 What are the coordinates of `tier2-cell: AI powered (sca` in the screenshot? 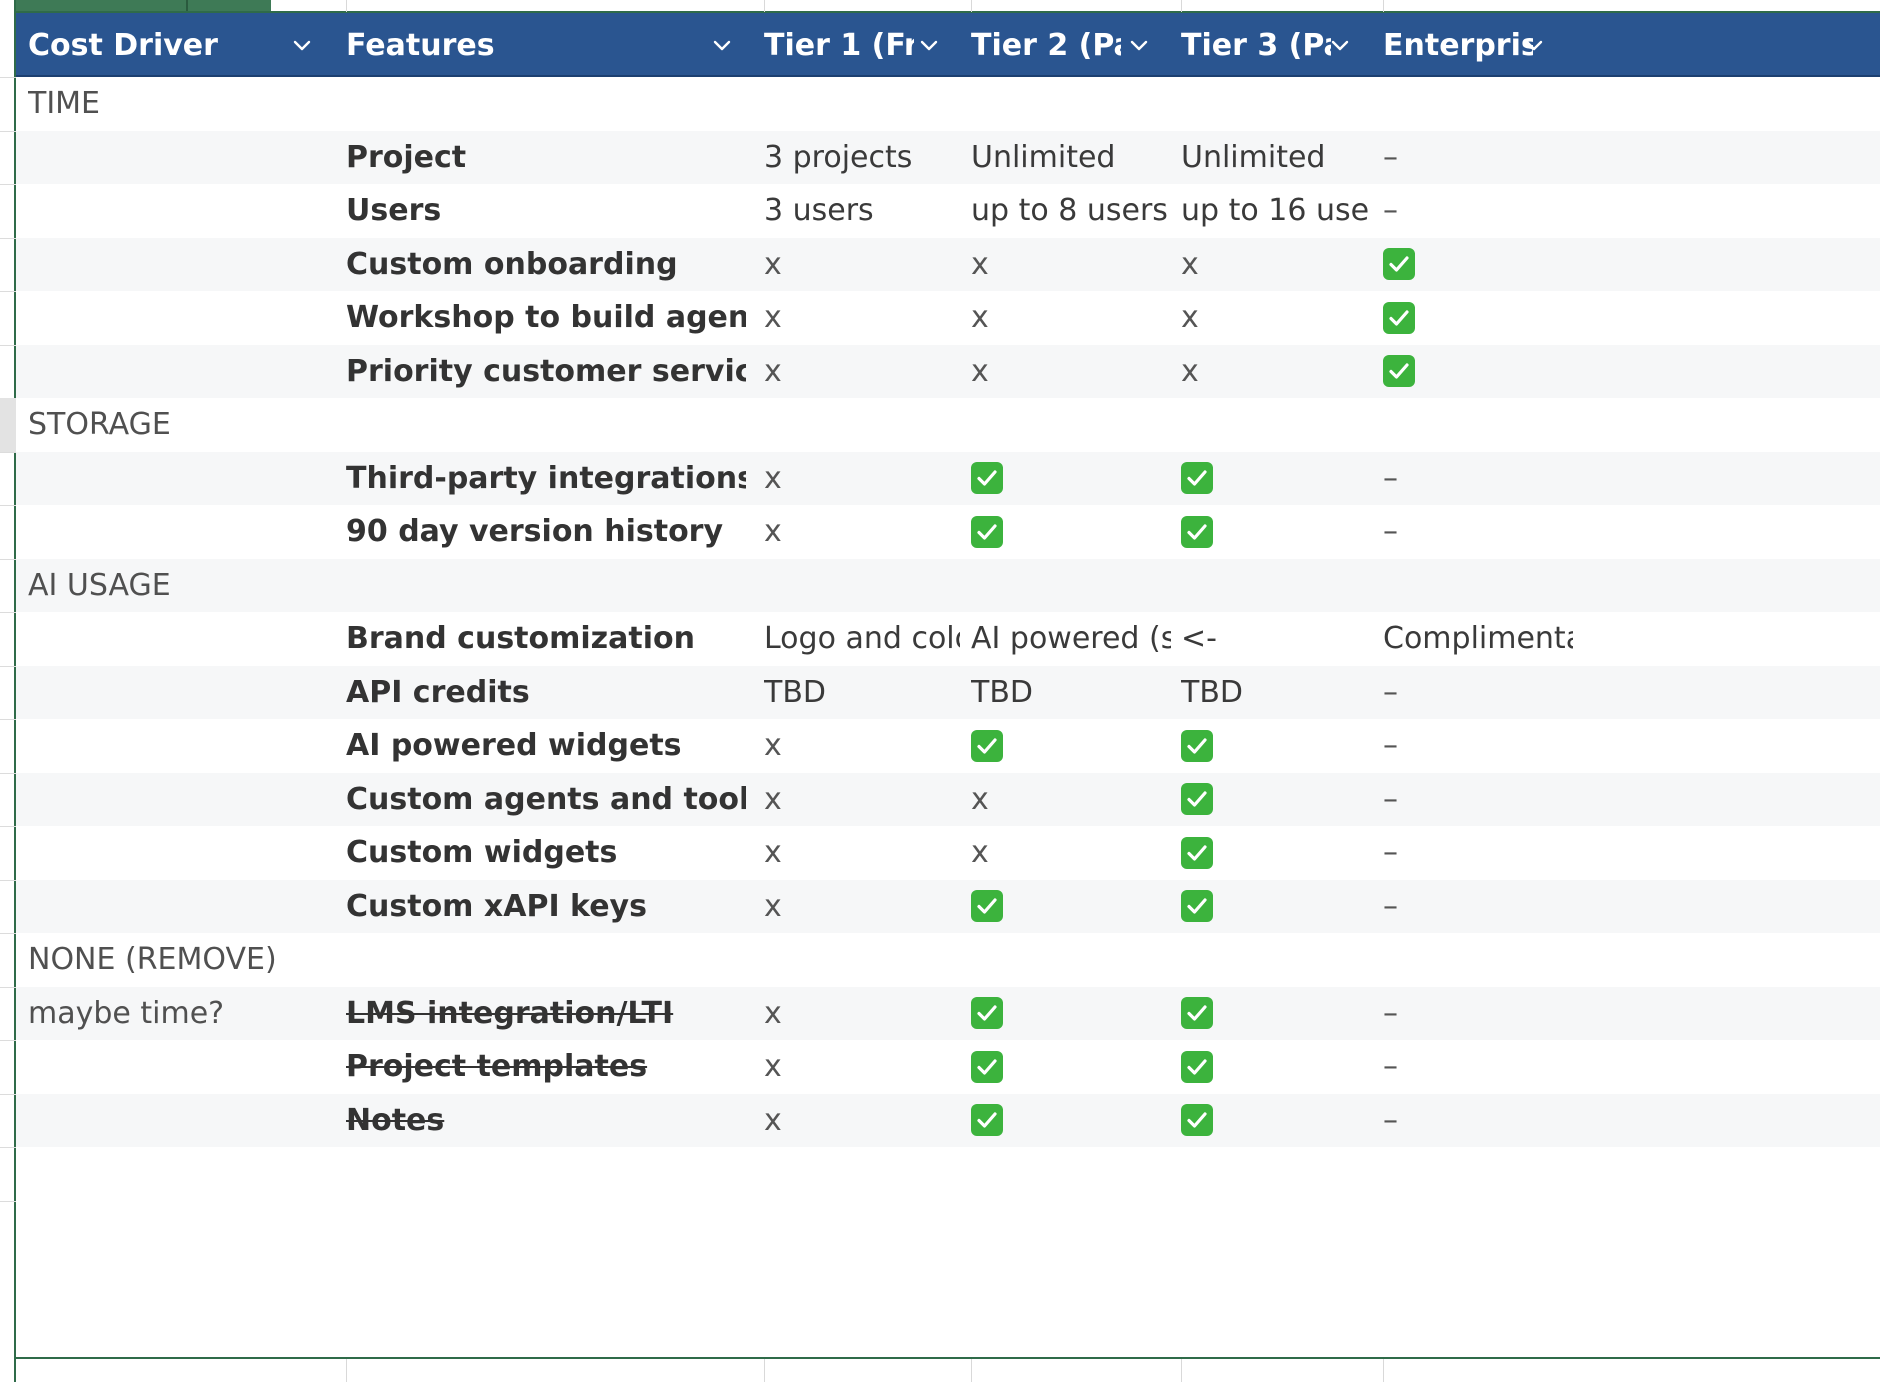 It's located at (1071, 639).